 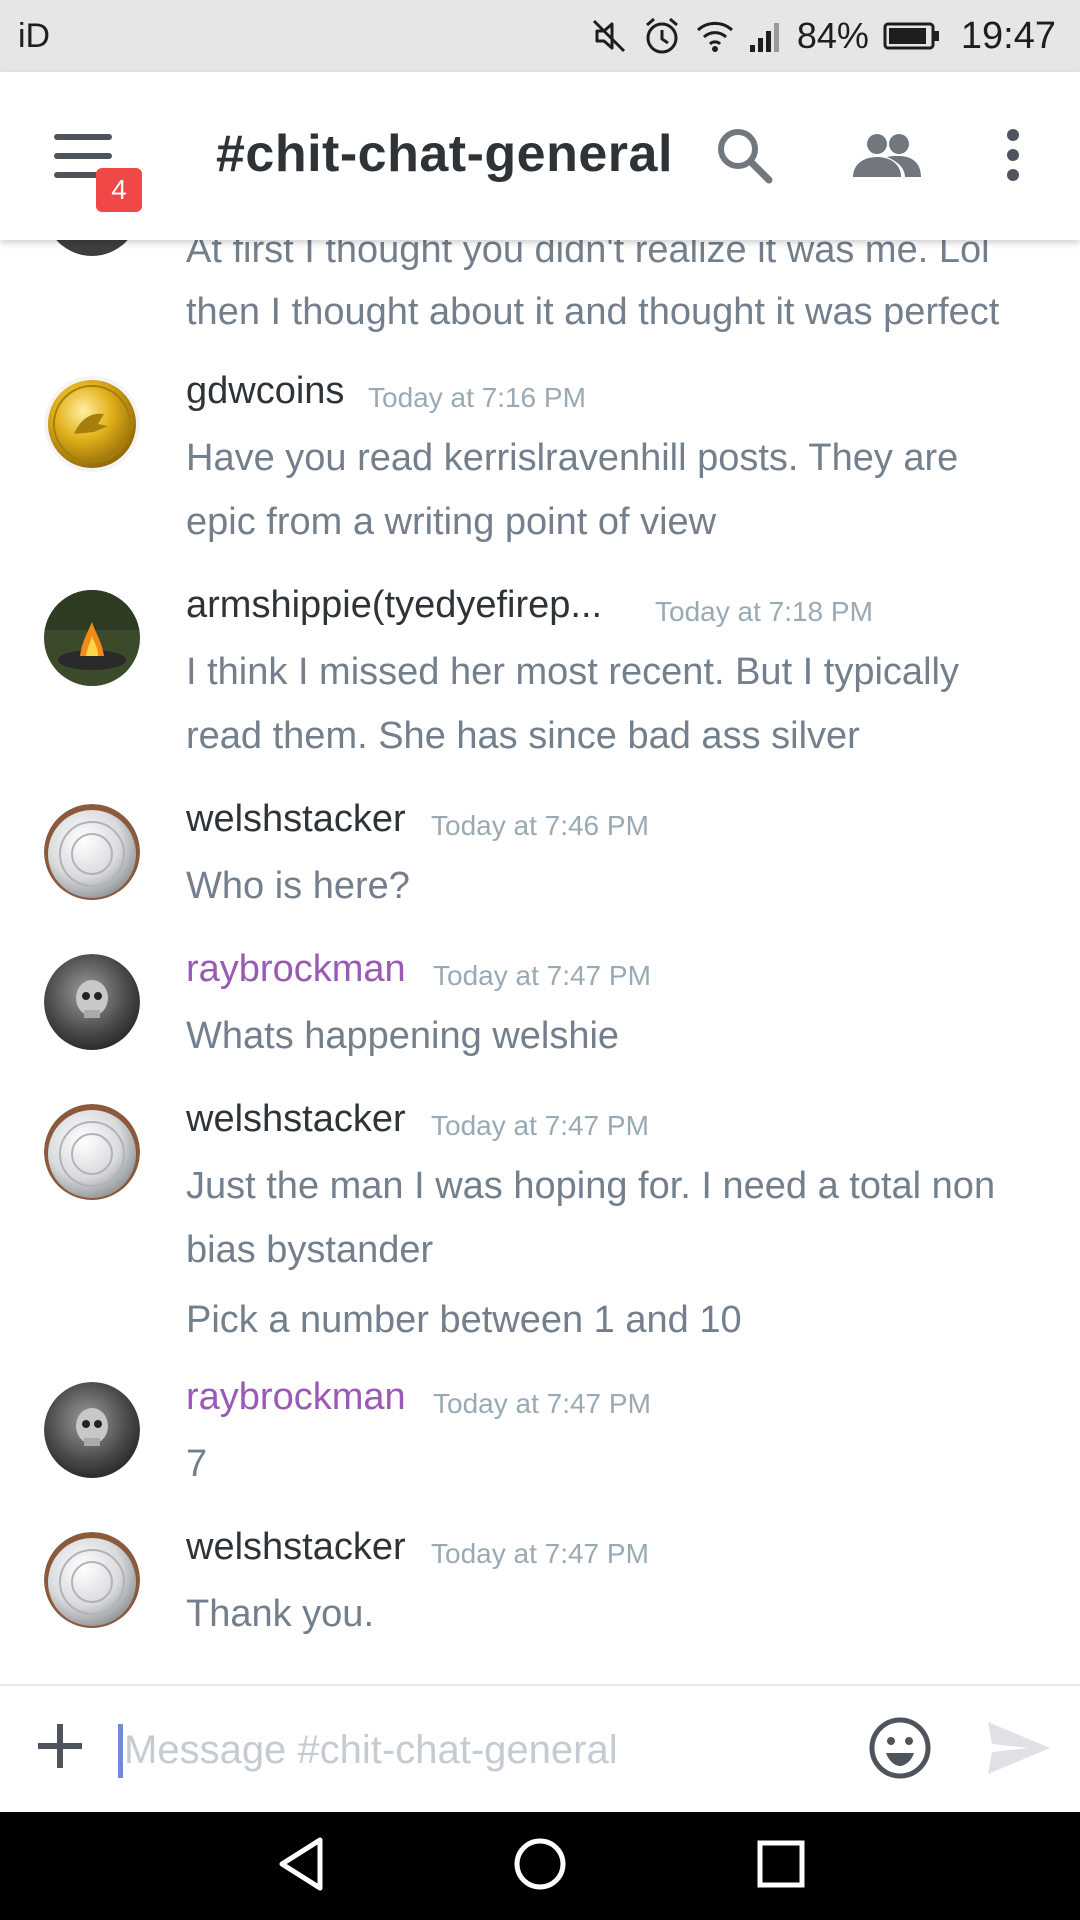 What do you see at coordinates (298, 886) in the screenshot?
I see `message-text: Who is here?` at bounding box center [298, 886].